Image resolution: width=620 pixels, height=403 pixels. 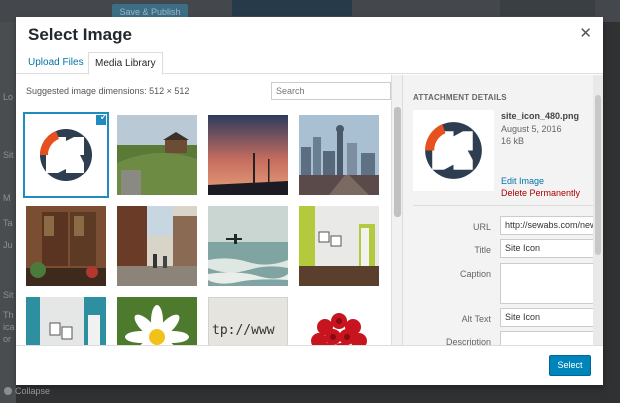 I want to click on attachment-thumb: tp://www, so click(x=248, y=321).